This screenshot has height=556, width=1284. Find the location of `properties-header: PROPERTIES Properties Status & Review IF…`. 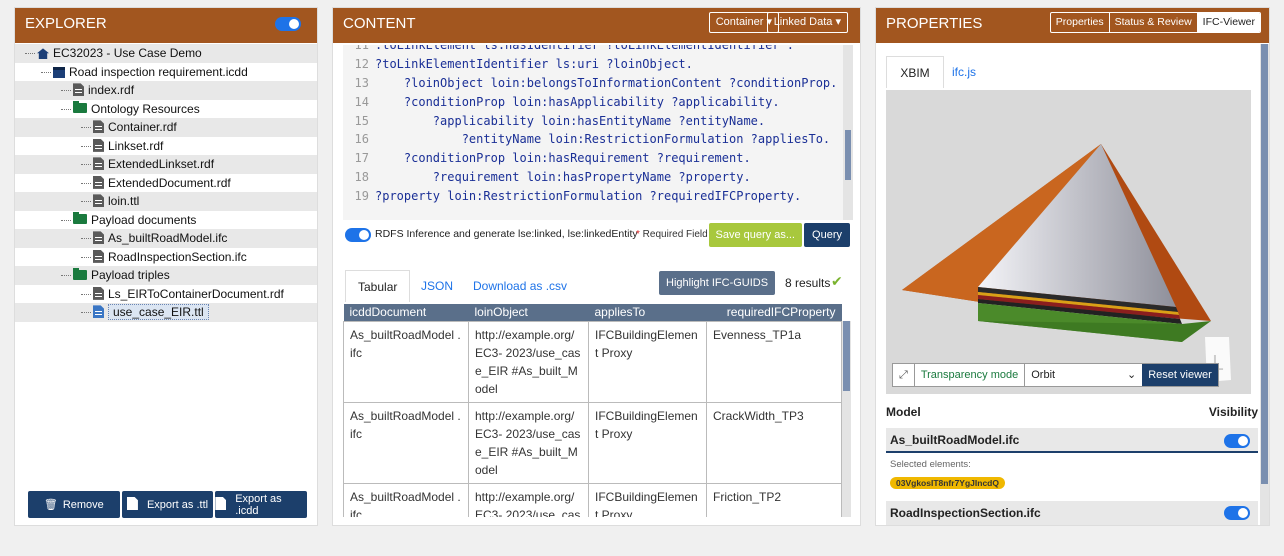

properties-header: PROPERTIES Properties Status & Review IF… is located at coordinates (1072, 25).